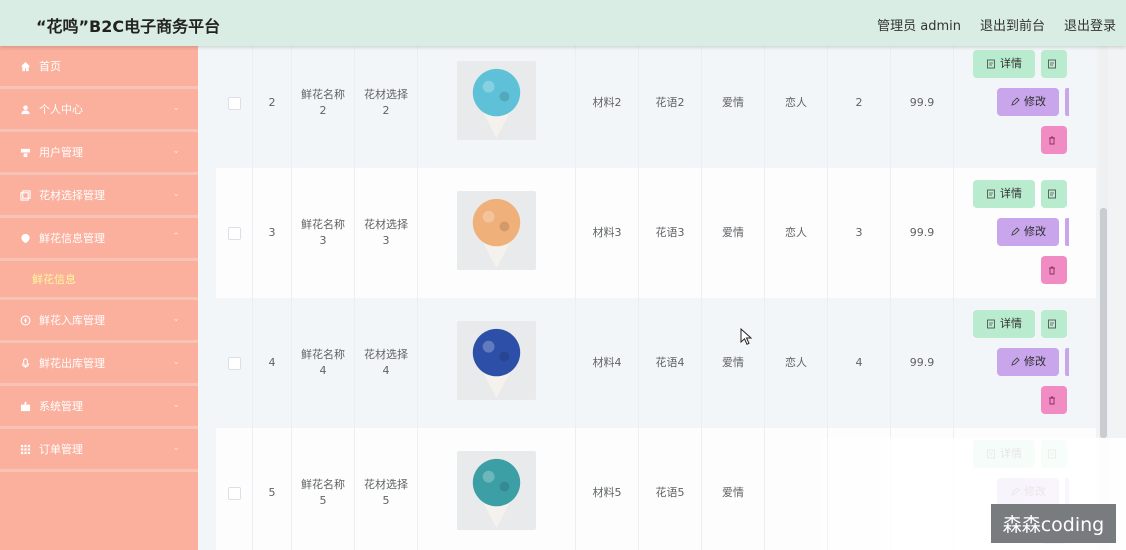 This screenshot has height=550, width=1126. Describe the element at coordinates (25, 66) in the screenshot. I see `home-icon` at that location.